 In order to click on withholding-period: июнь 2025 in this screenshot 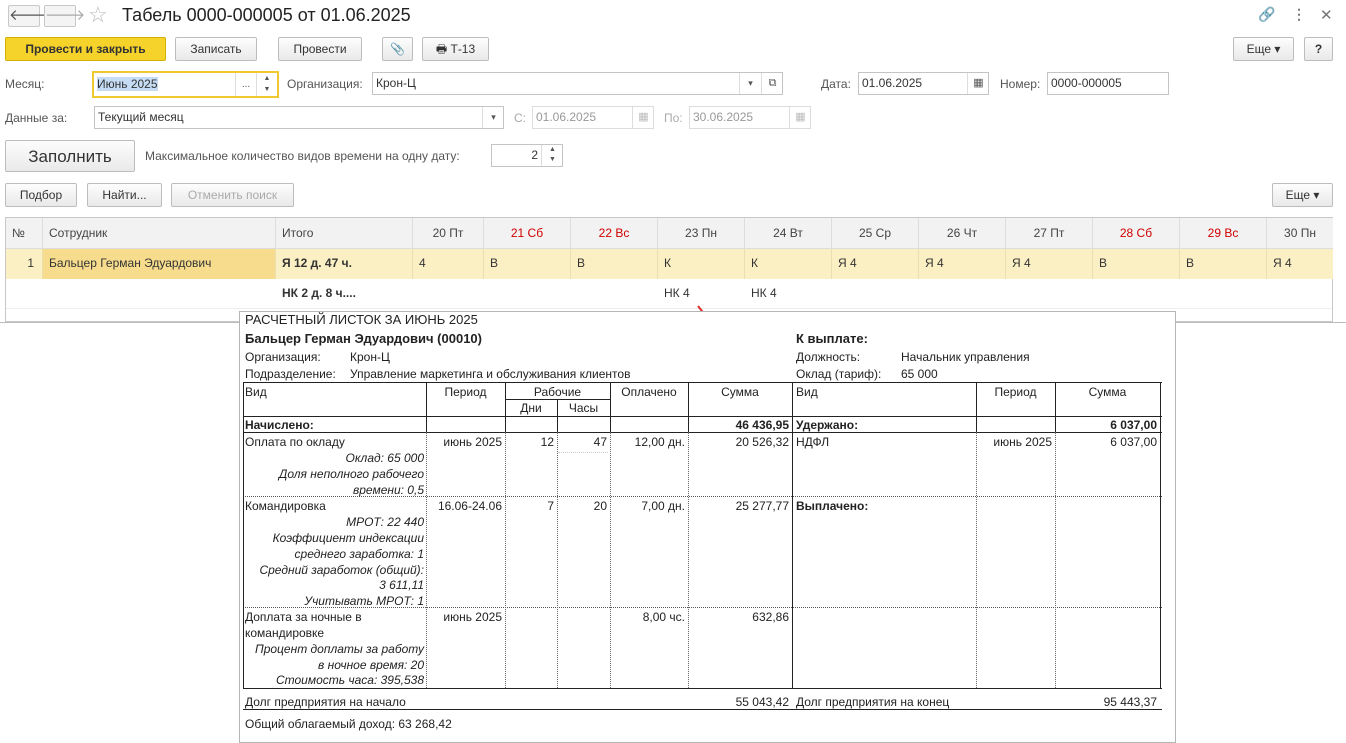, I will do `click(1022, 442)`.